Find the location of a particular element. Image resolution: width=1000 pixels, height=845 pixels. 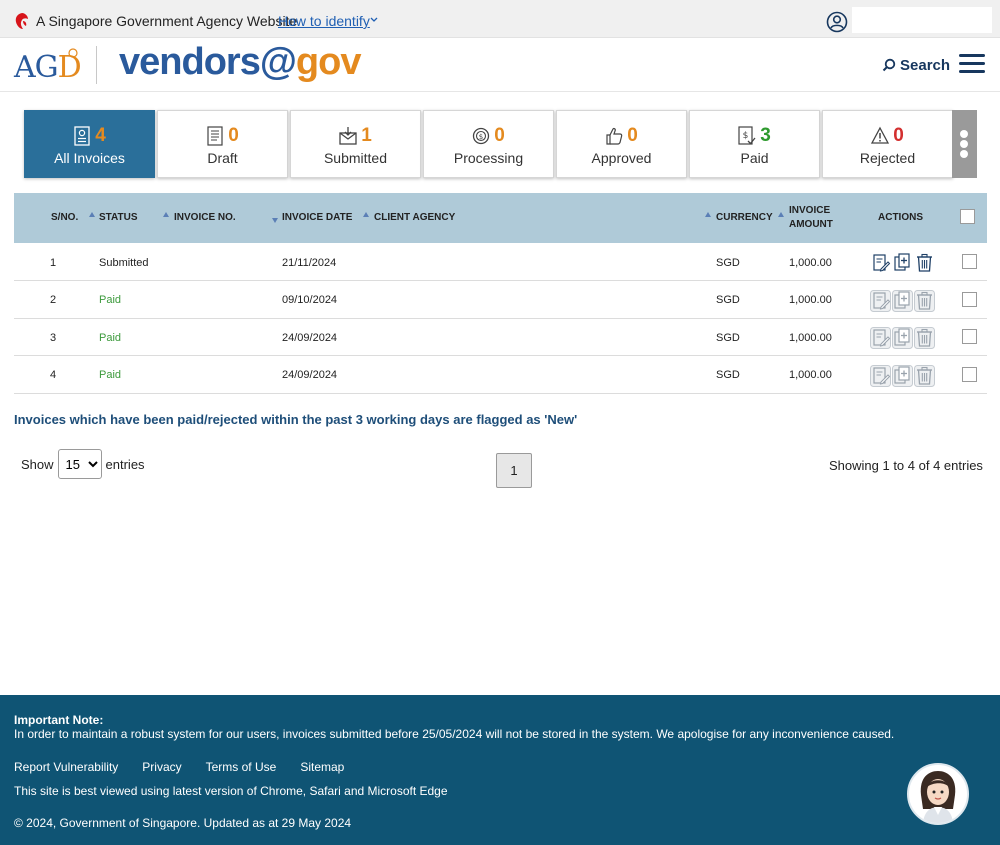

table-row: 1 Submitted 21/11/2024 SGD 1,000.00 is located at coordinates (500, 262).